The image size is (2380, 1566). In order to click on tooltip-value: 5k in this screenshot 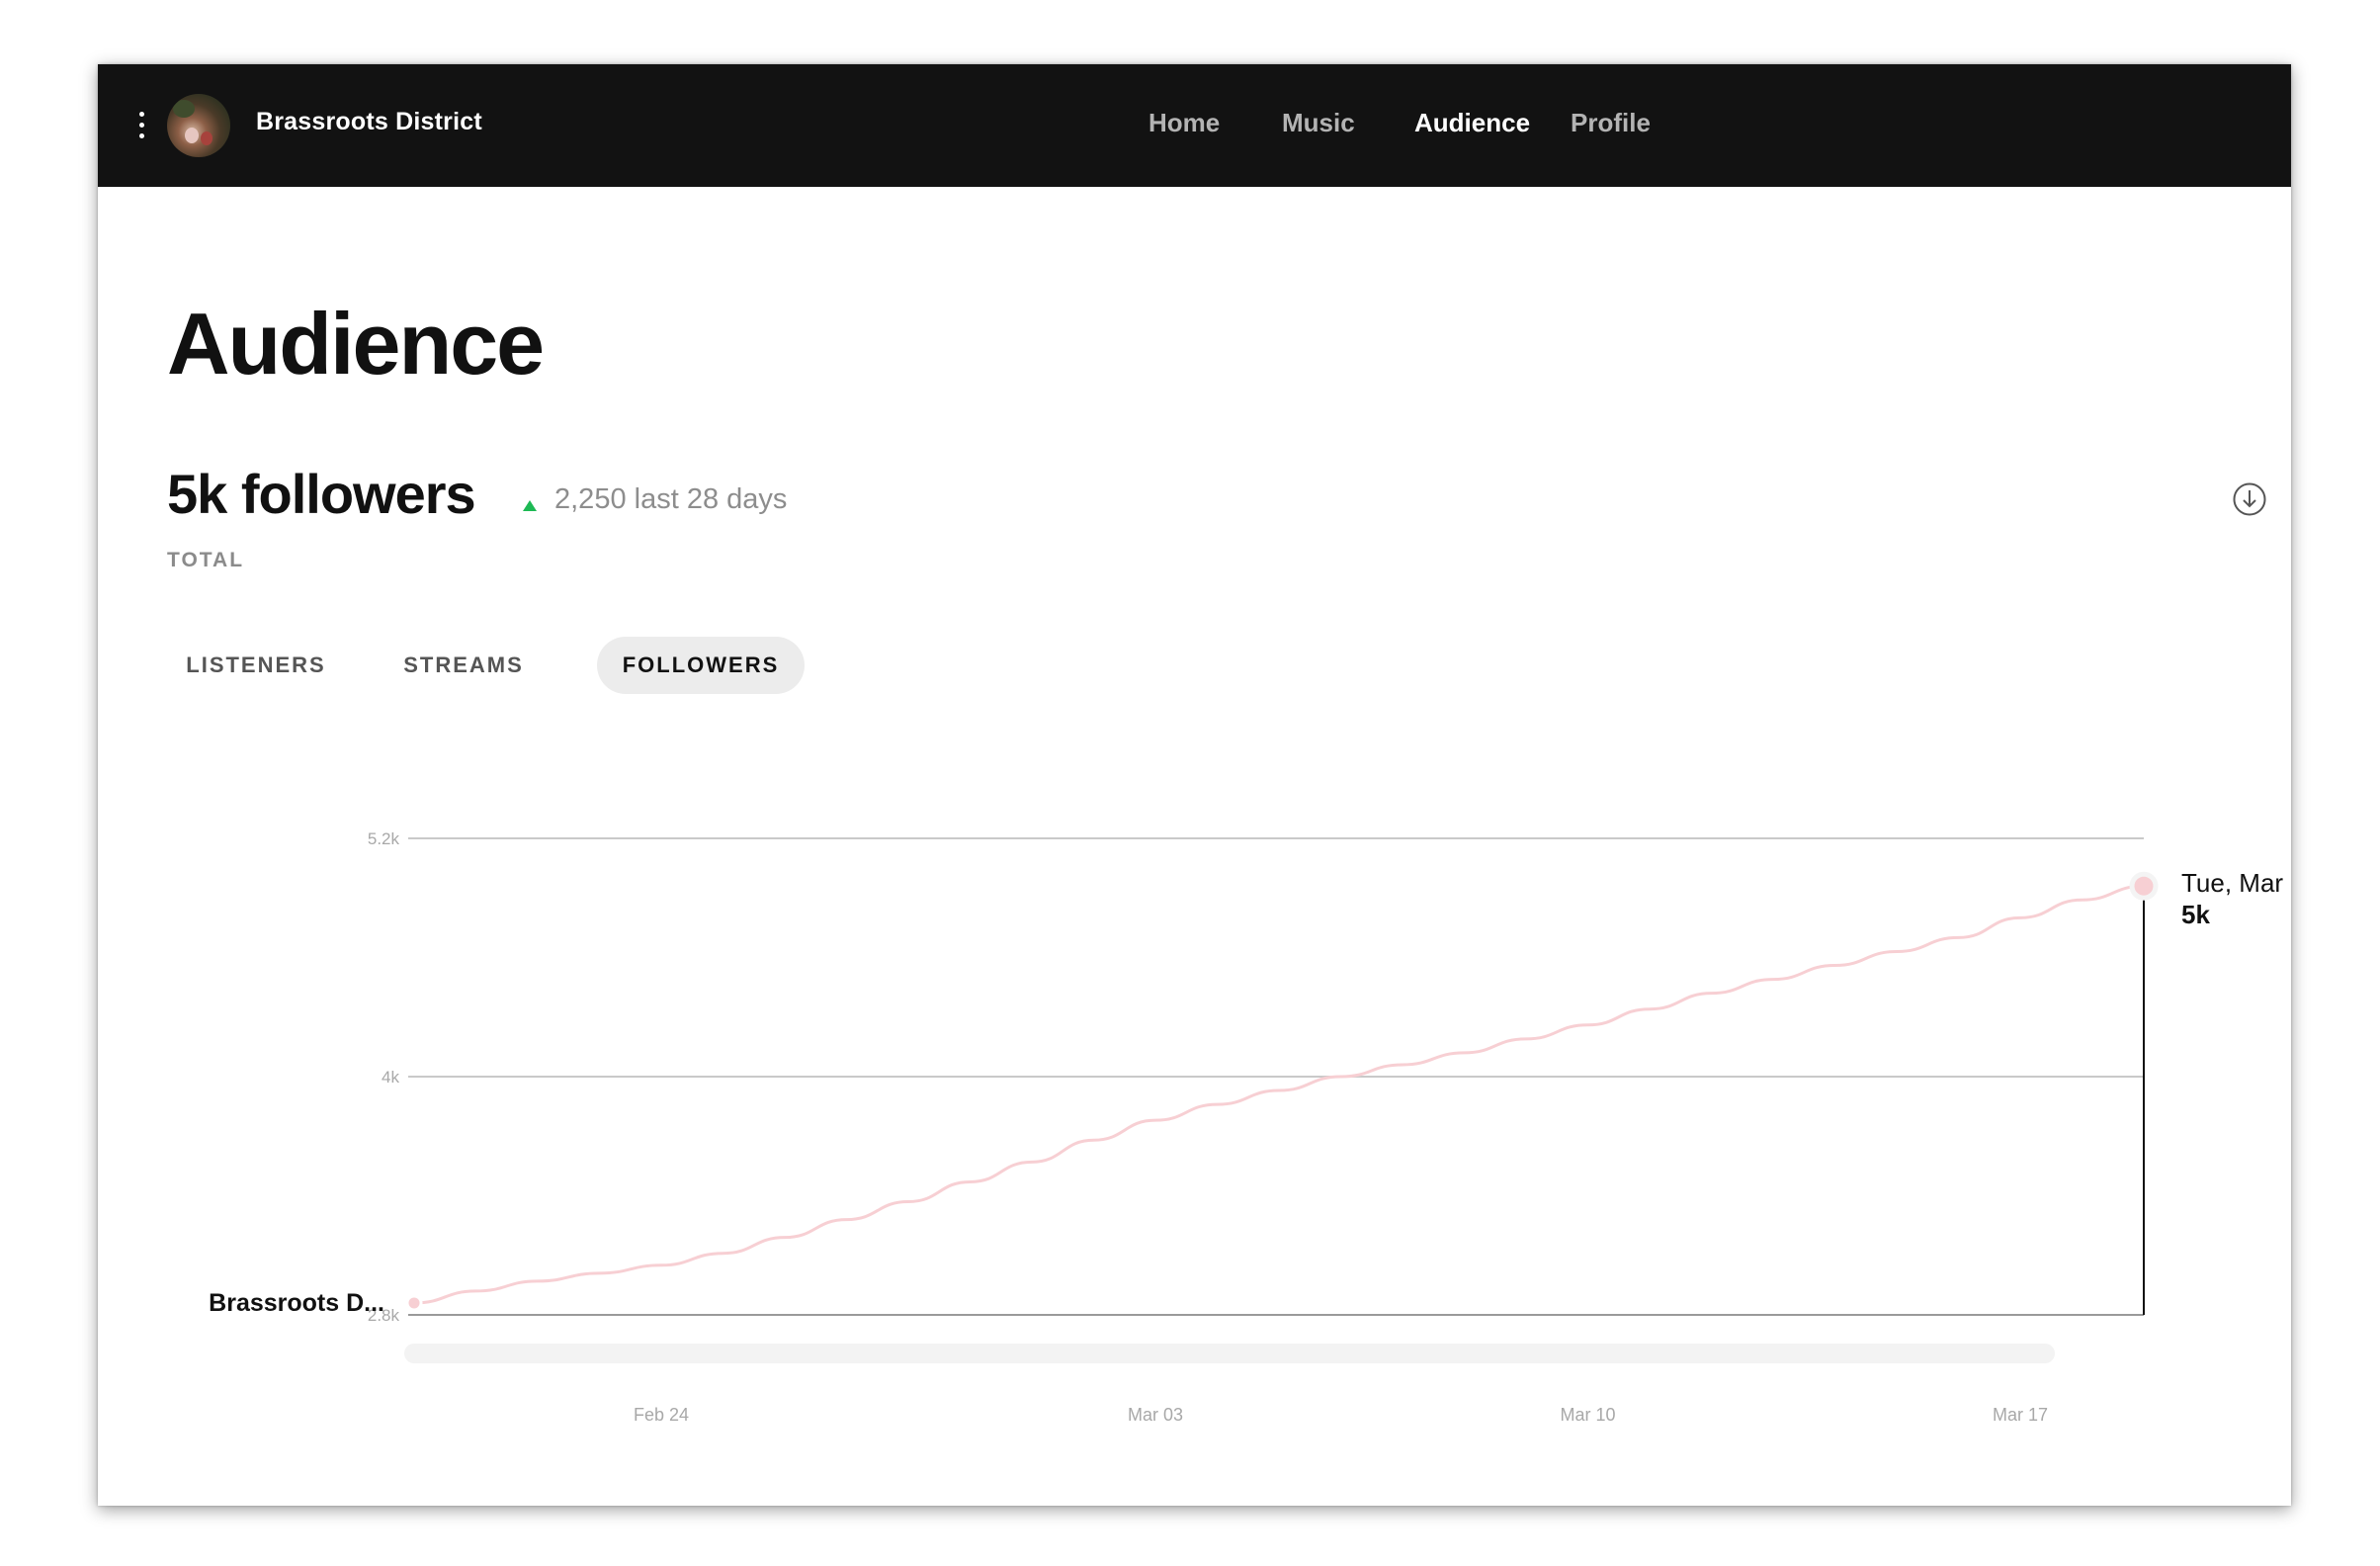, I will do `click(2195, 914)`.